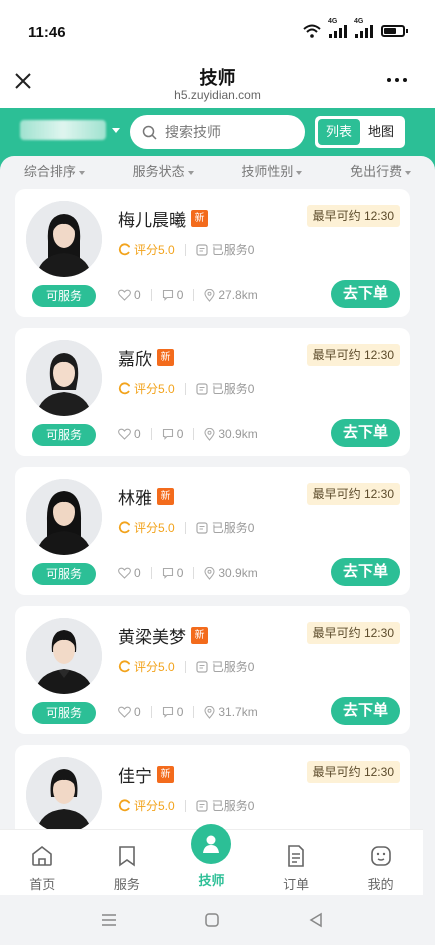  Describe the element at coordinates (380, 856) in the screenshot. I see `smiley-icon` at that location.